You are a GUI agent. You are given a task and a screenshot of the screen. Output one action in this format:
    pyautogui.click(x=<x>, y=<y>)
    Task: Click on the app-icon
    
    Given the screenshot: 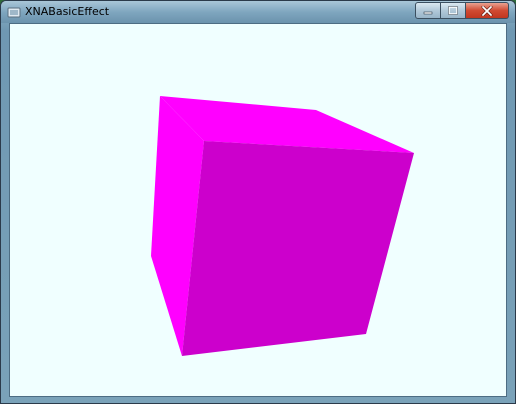 What is the action you would take?
    pyautogui.click(x=14, y=12)
    